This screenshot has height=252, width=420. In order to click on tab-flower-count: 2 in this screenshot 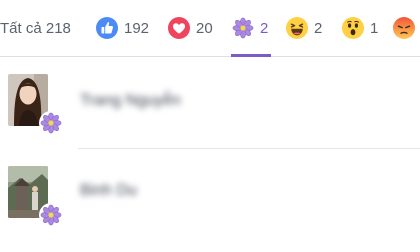, I will do `click(264, 28)`.